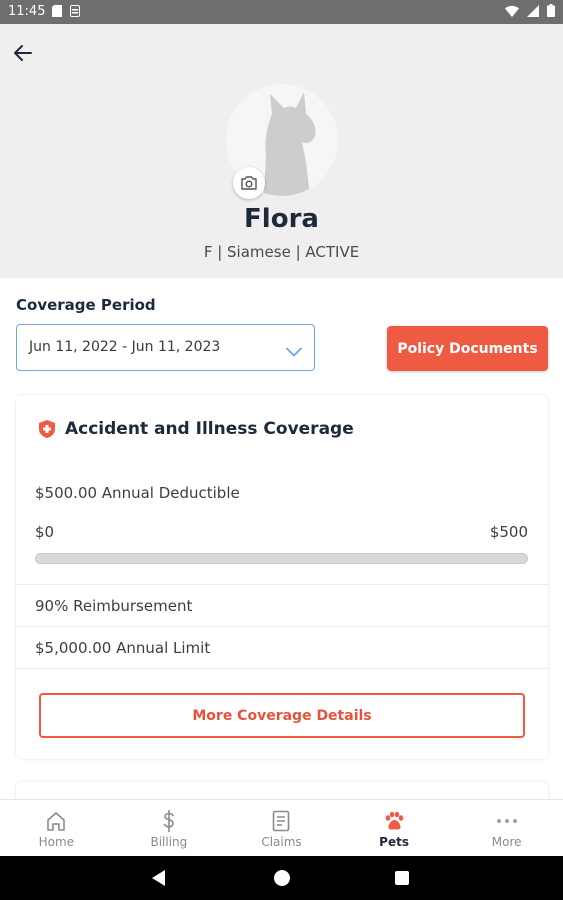 The height and width of the screenshot is (900, 563). I want to click on status-time: 11:45, so click(27, 11).